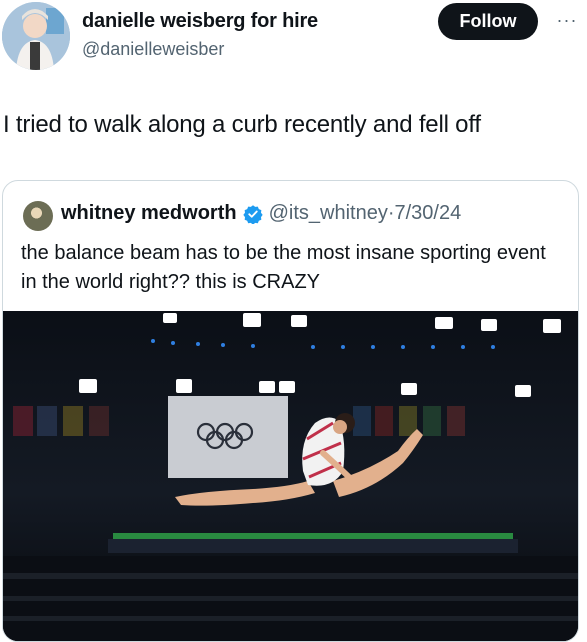 The image size is (587, 642). Describe the element at coordinates (38, 216) in the screenshot. I see `quoted-author-avatar` at that location.